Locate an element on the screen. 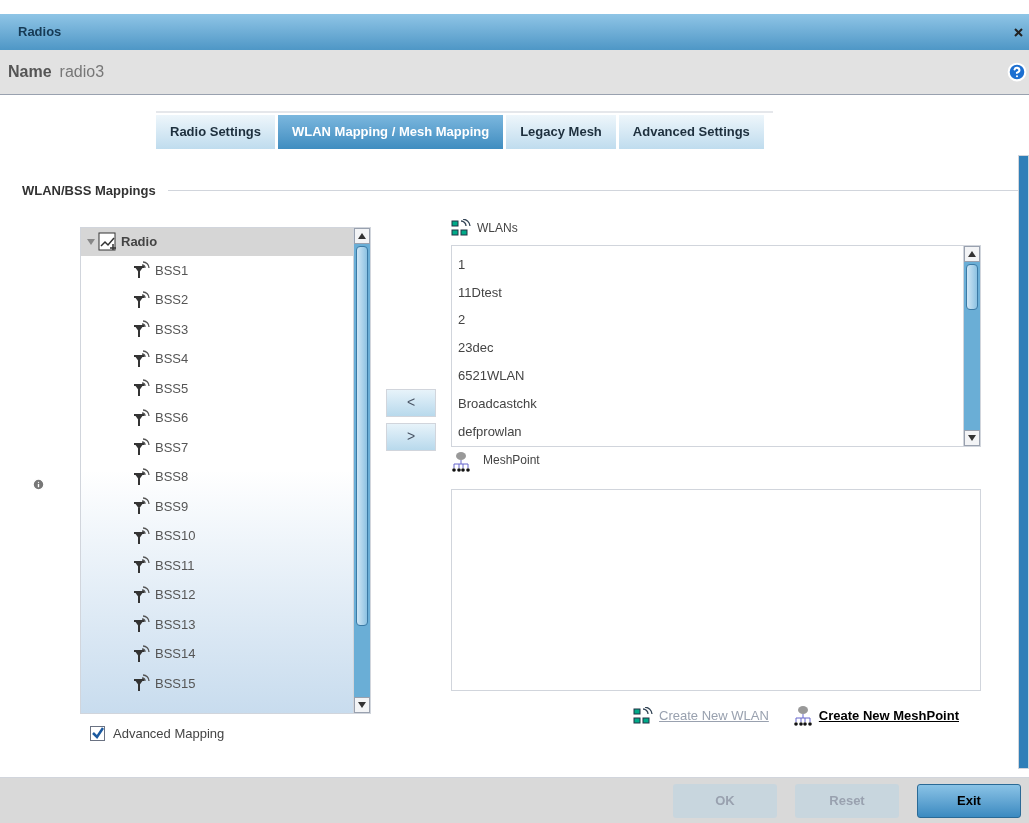 The height and width of the screenshot is (823, 1029). tree-item: BSS14 is located at coordinates (217, 654).